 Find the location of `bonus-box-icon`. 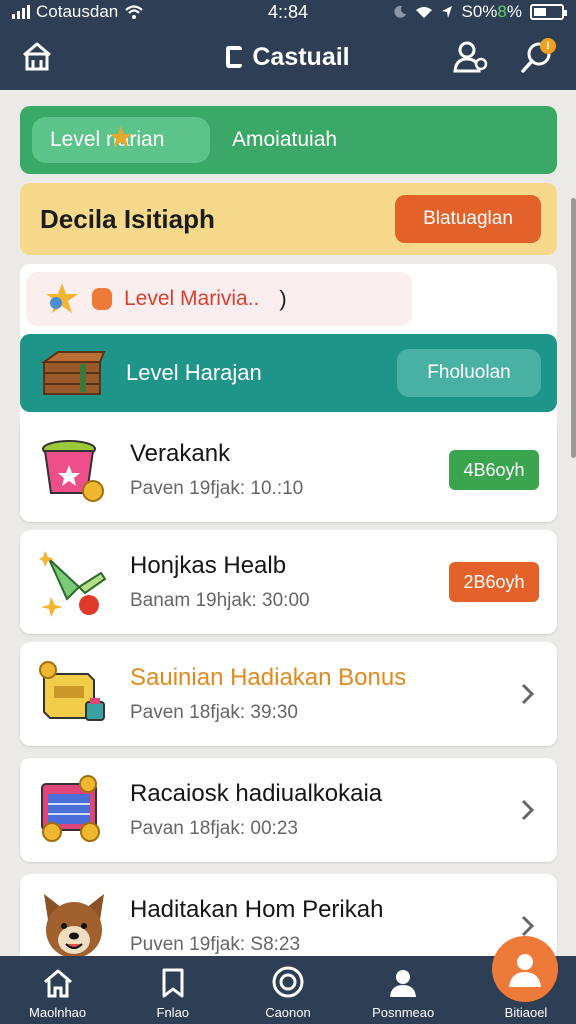

bonus-box-icon is located at coordinates (74, 694).